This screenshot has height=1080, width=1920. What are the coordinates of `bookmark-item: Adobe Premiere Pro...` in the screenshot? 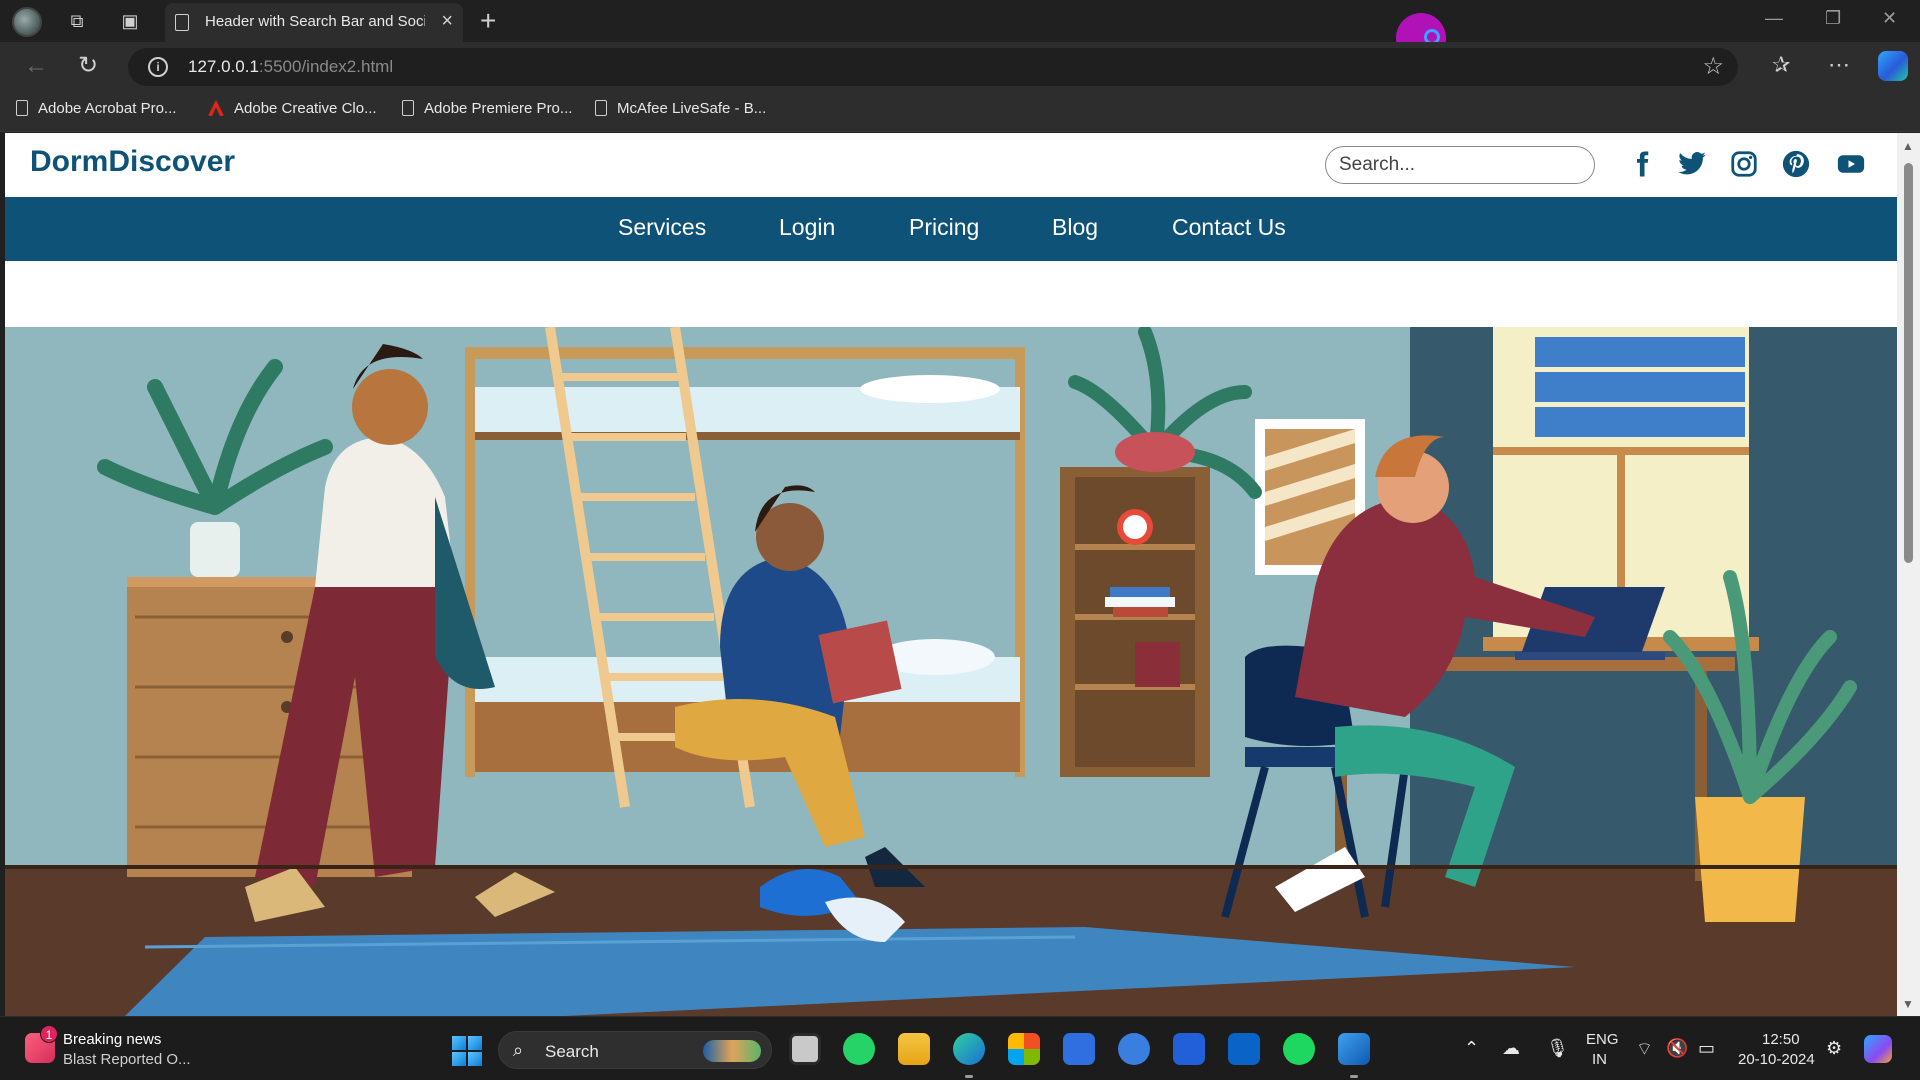 It's located at (487, 108).